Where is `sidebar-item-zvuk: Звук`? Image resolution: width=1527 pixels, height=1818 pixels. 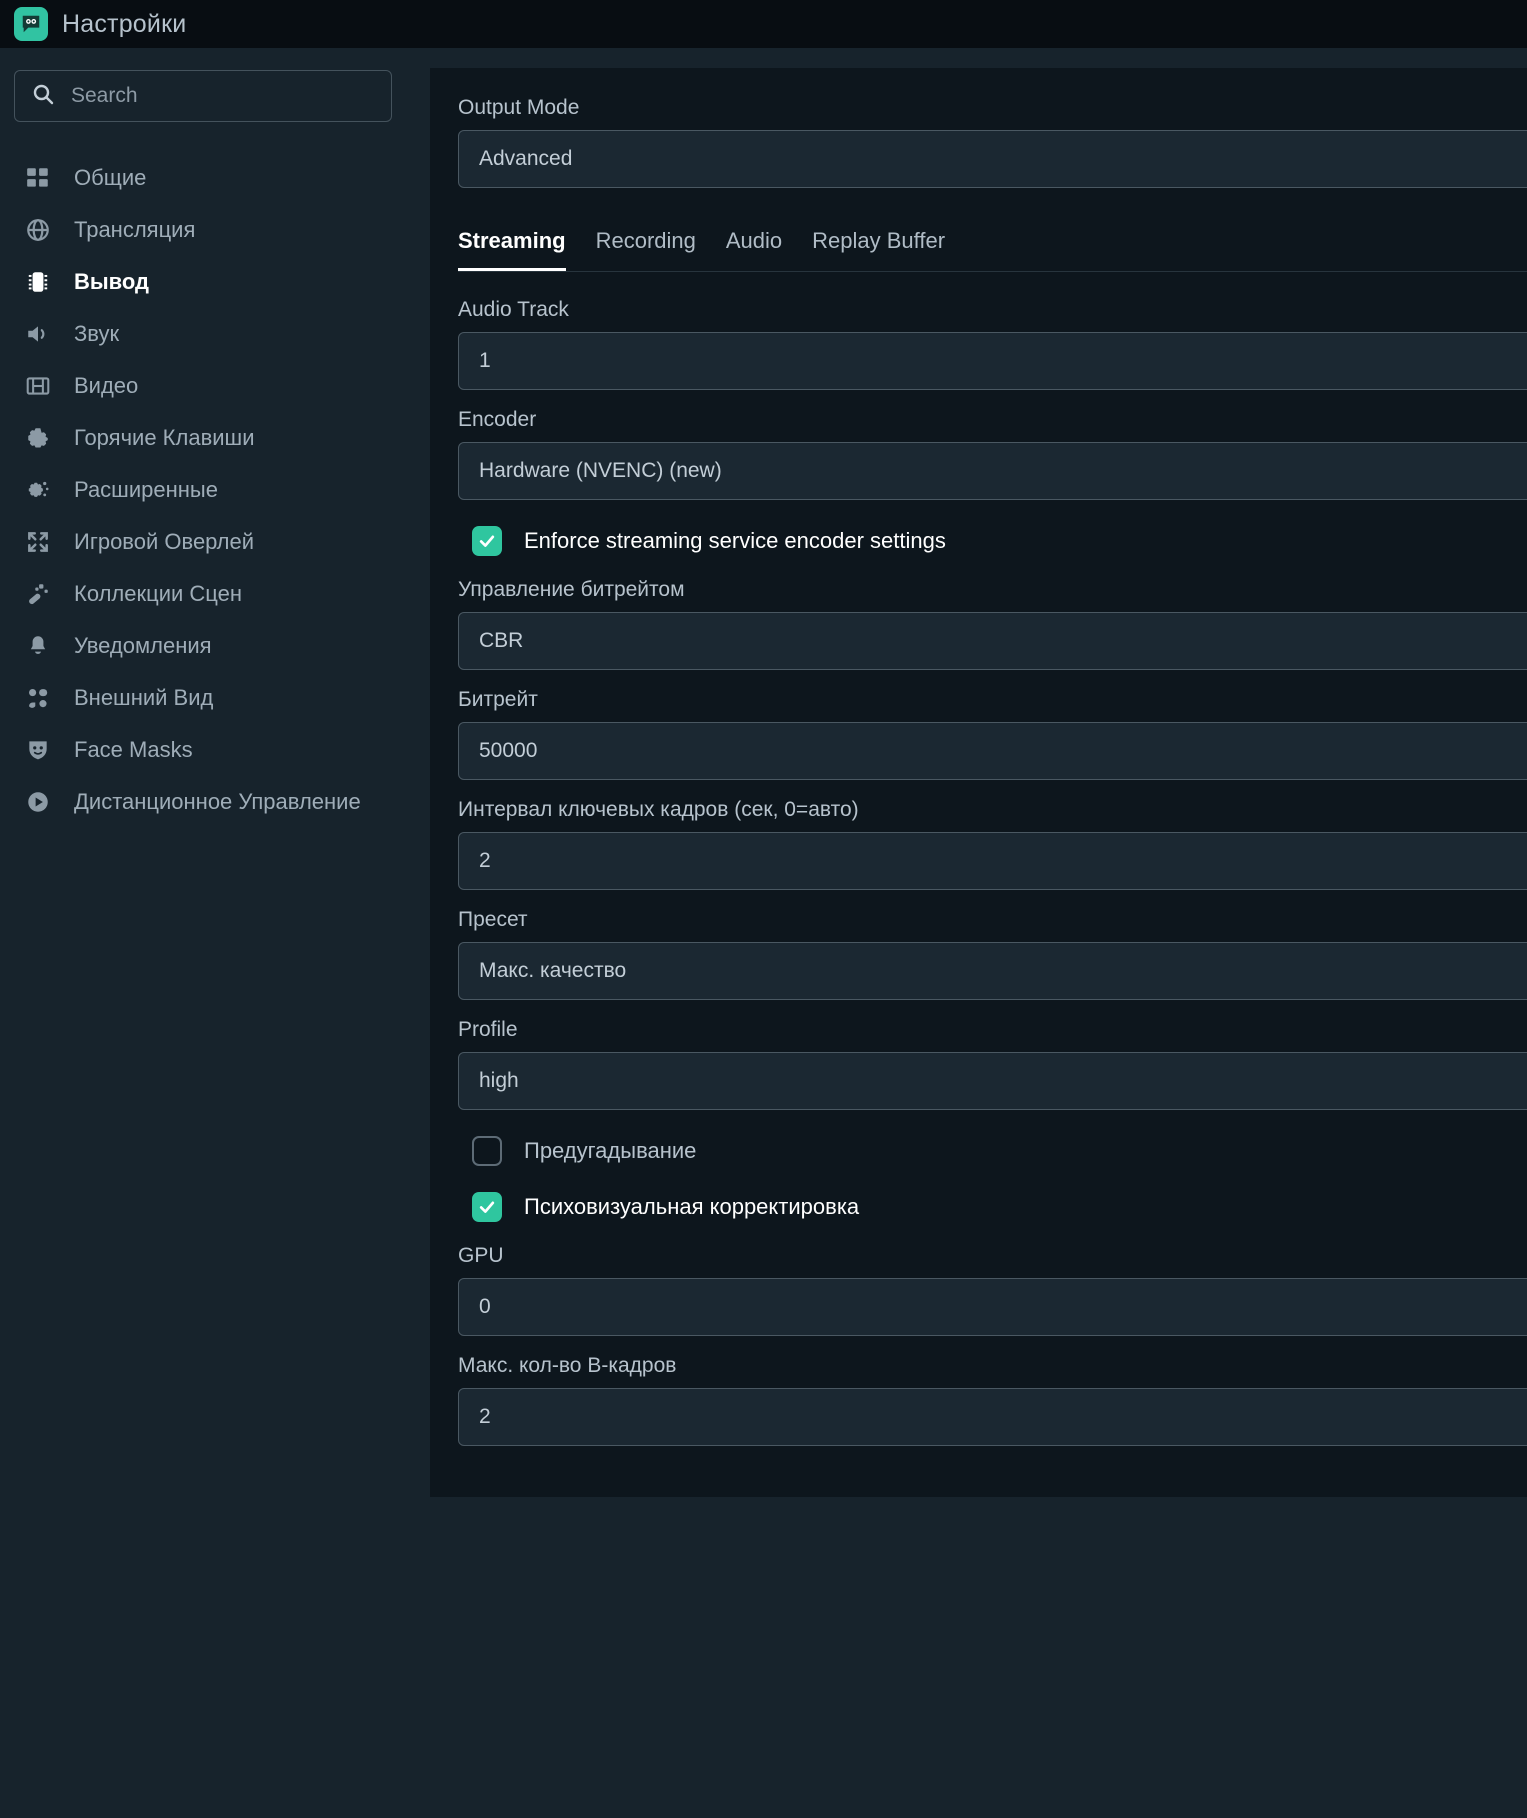 sidebar-item-zvuk: Звук is located at coordinates (215, 334).